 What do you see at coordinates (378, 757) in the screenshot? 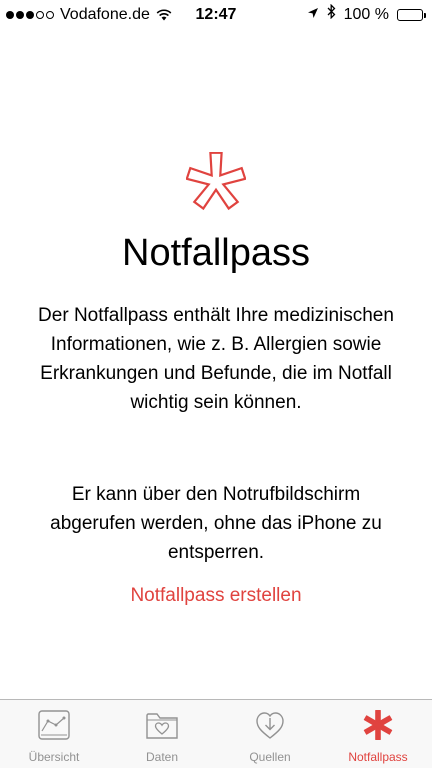
I see `tab-emergency-pass-label: Notfallpass` at bounding box center [378, 757].